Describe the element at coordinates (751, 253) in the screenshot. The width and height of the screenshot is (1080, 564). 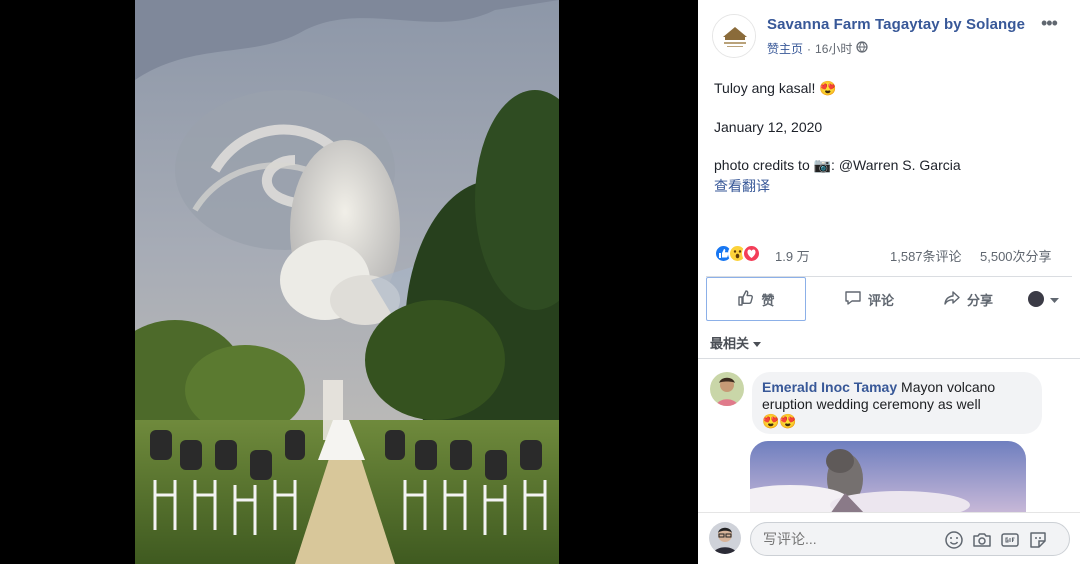
I see `love-icon` at that location.